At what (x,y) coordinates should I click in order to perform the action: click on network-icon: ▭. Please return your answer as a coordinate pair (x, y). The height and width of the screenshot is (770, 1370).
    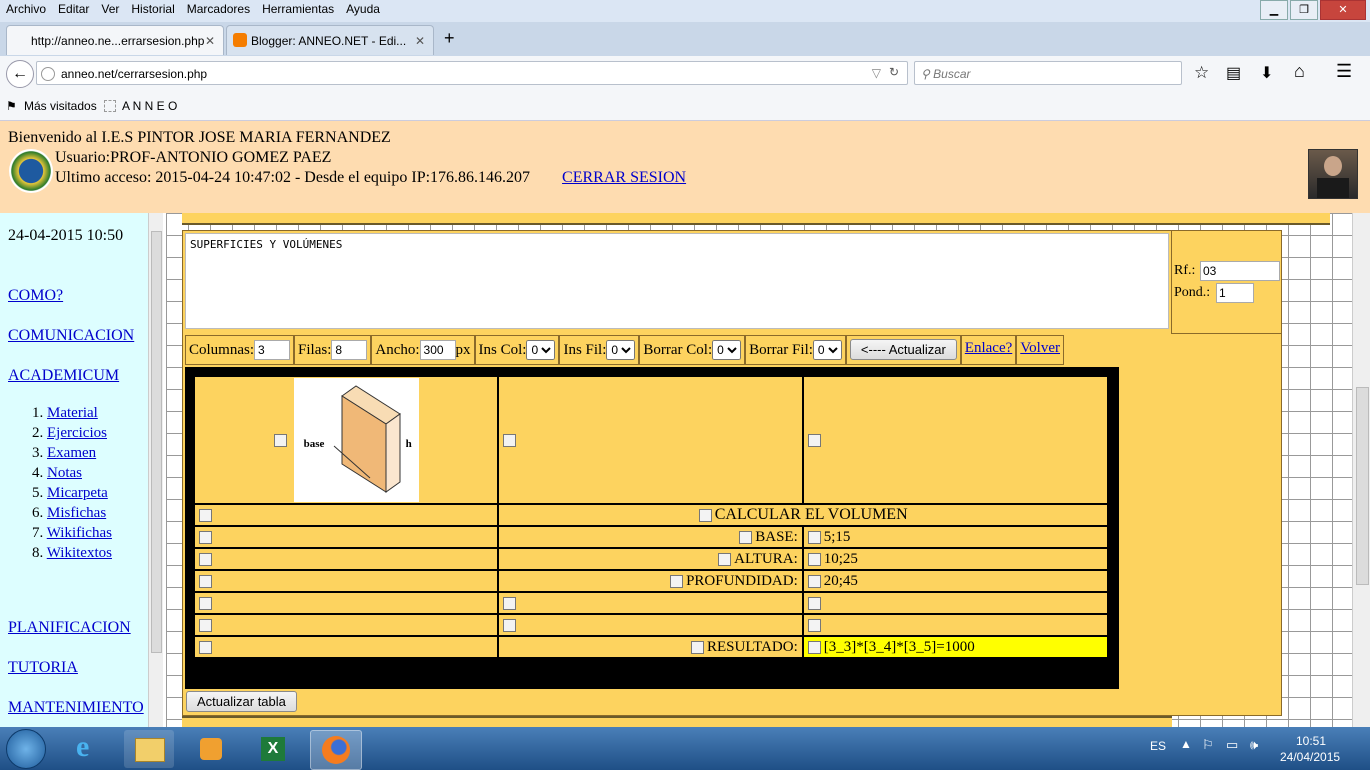
    Looking at the image, I should click on (1232, 745).